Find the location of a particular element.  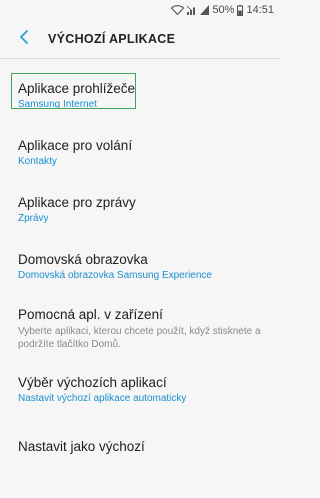

header-divider is located at coordinates (140, 58).